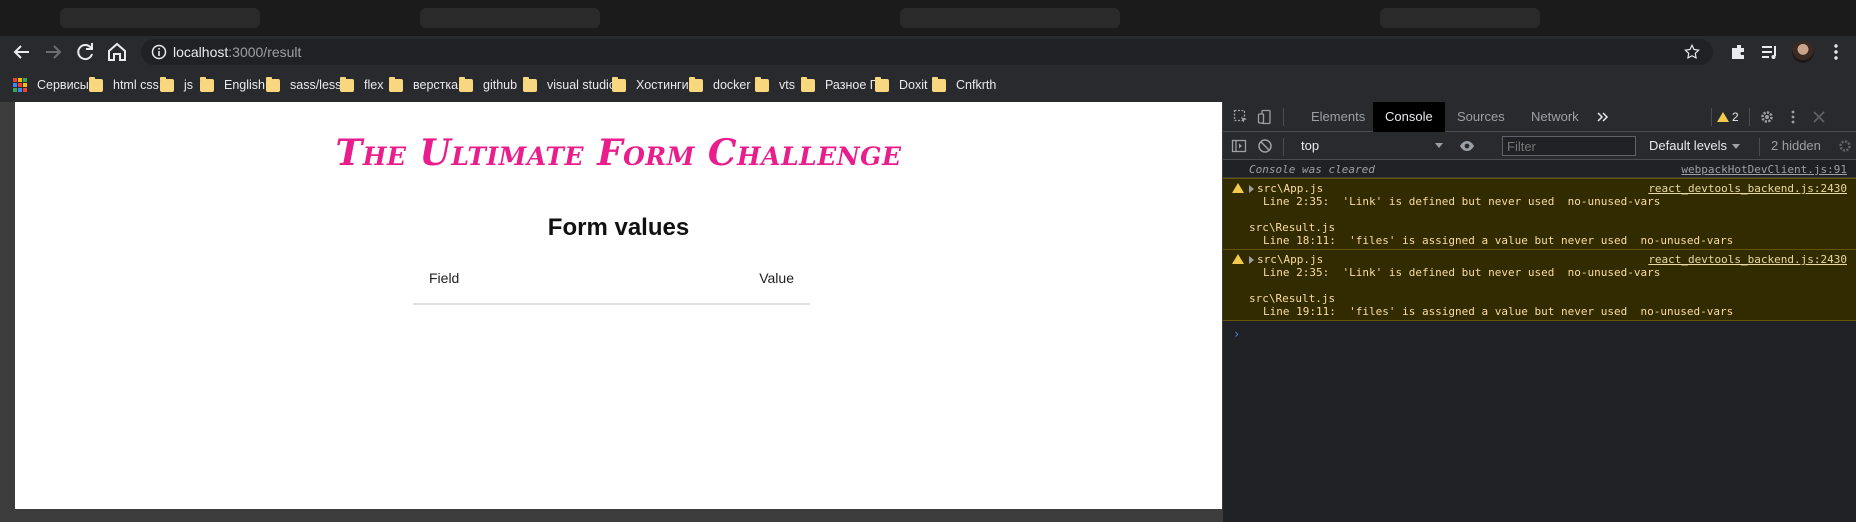 Image resolution: width=1856 pixels, height=522 pixels. I want to click on bookmark-item: html css, so click(124, 84).